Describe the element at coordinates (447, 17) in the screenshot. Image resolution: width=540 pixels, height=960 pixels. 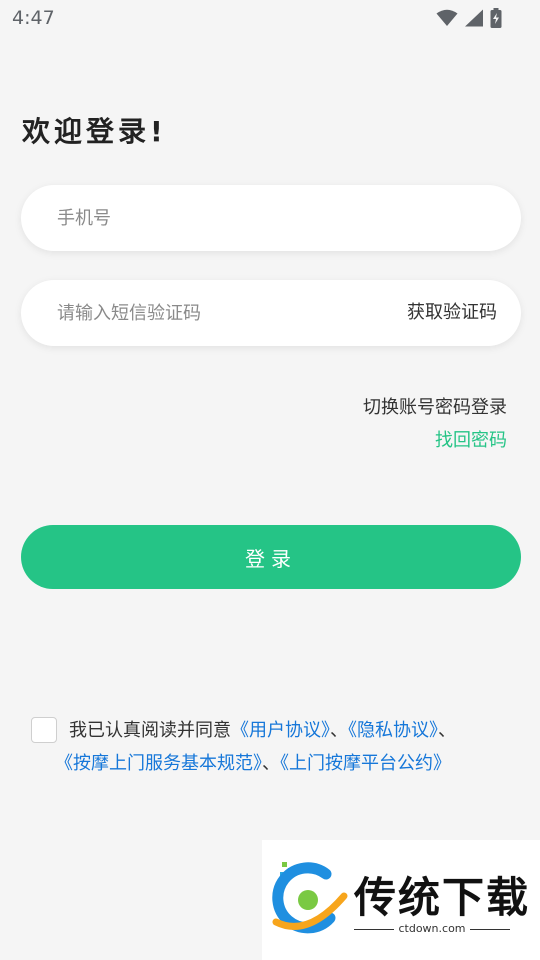
I see `wifi-icon` at that location.